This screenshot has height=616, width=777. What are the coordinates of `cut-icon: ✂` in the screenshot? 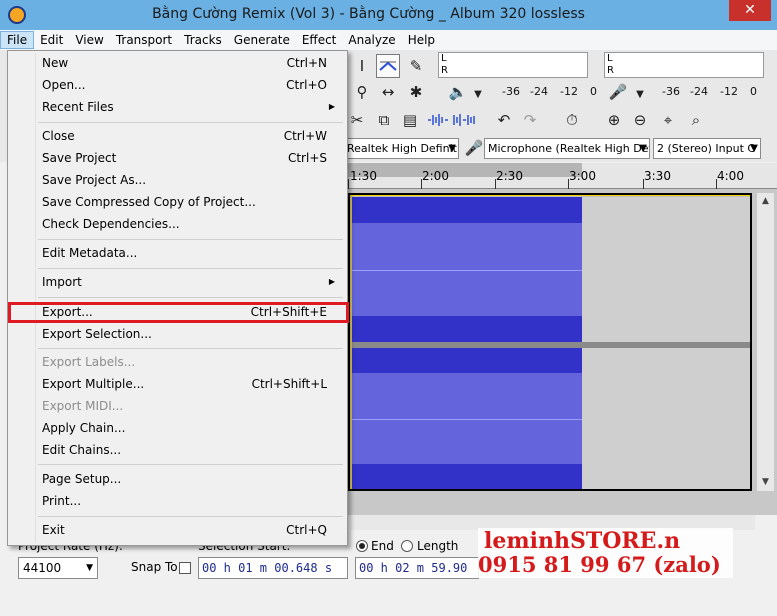 It's located at (357, 120).